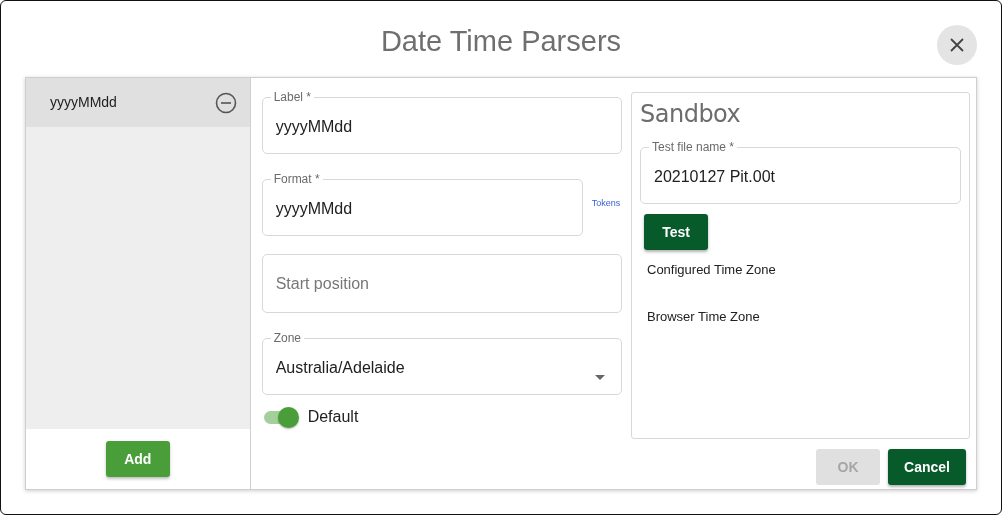 The image size is (1002, 515). I want to click on test-button: Test, so click(676, 232).